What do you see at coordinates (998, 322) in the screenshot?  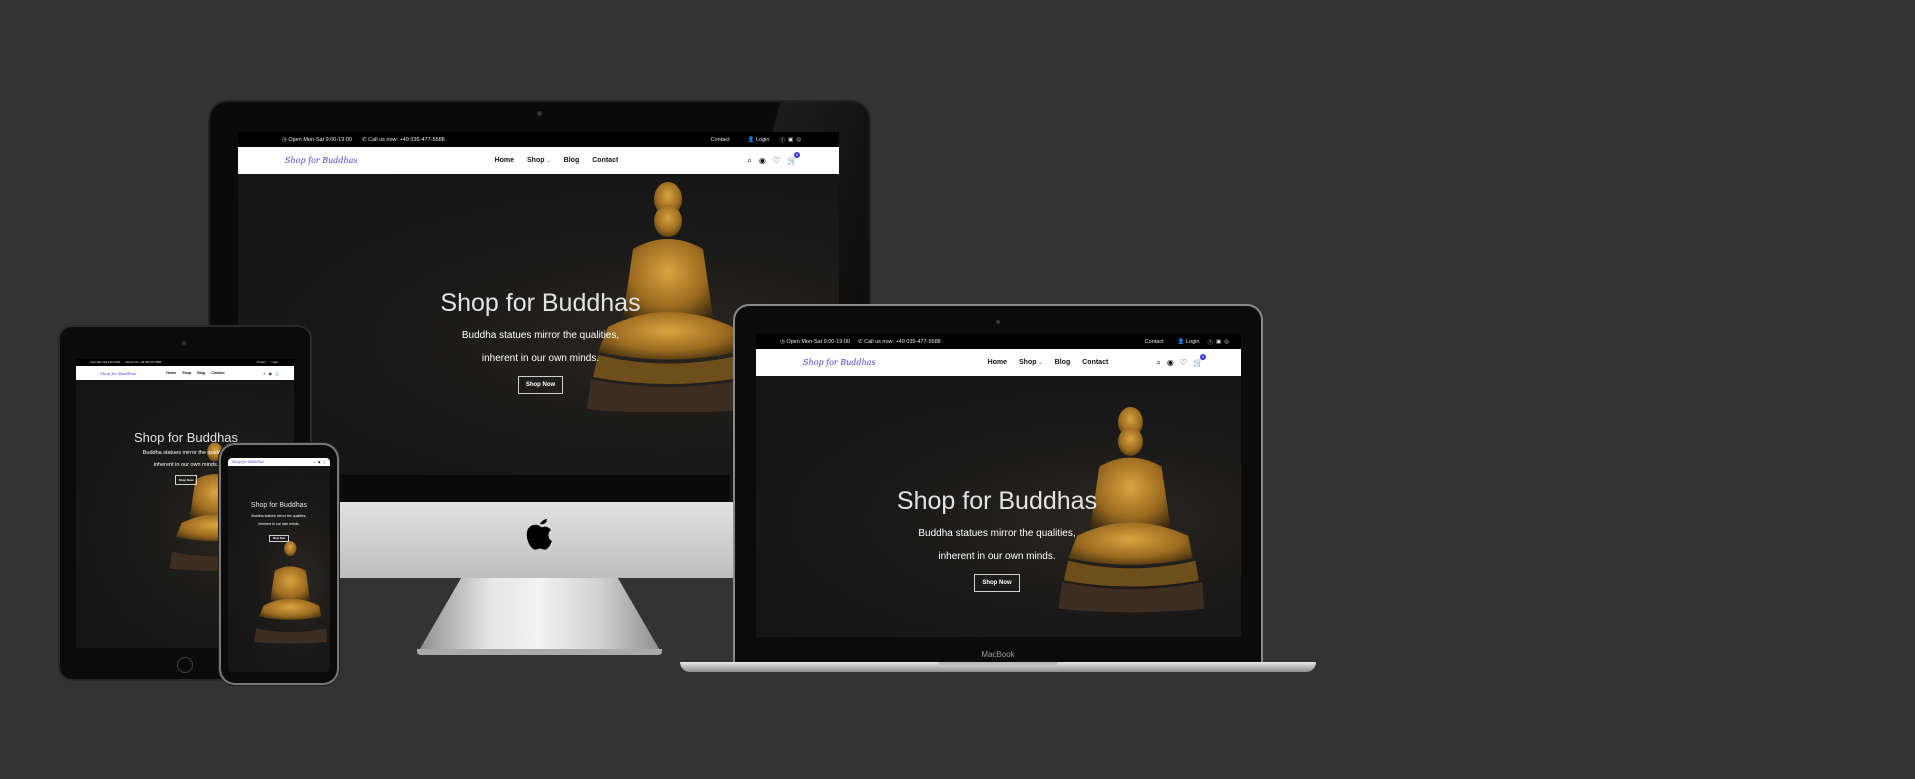 I see `macbook-camera` at bounding box center [998, 322].